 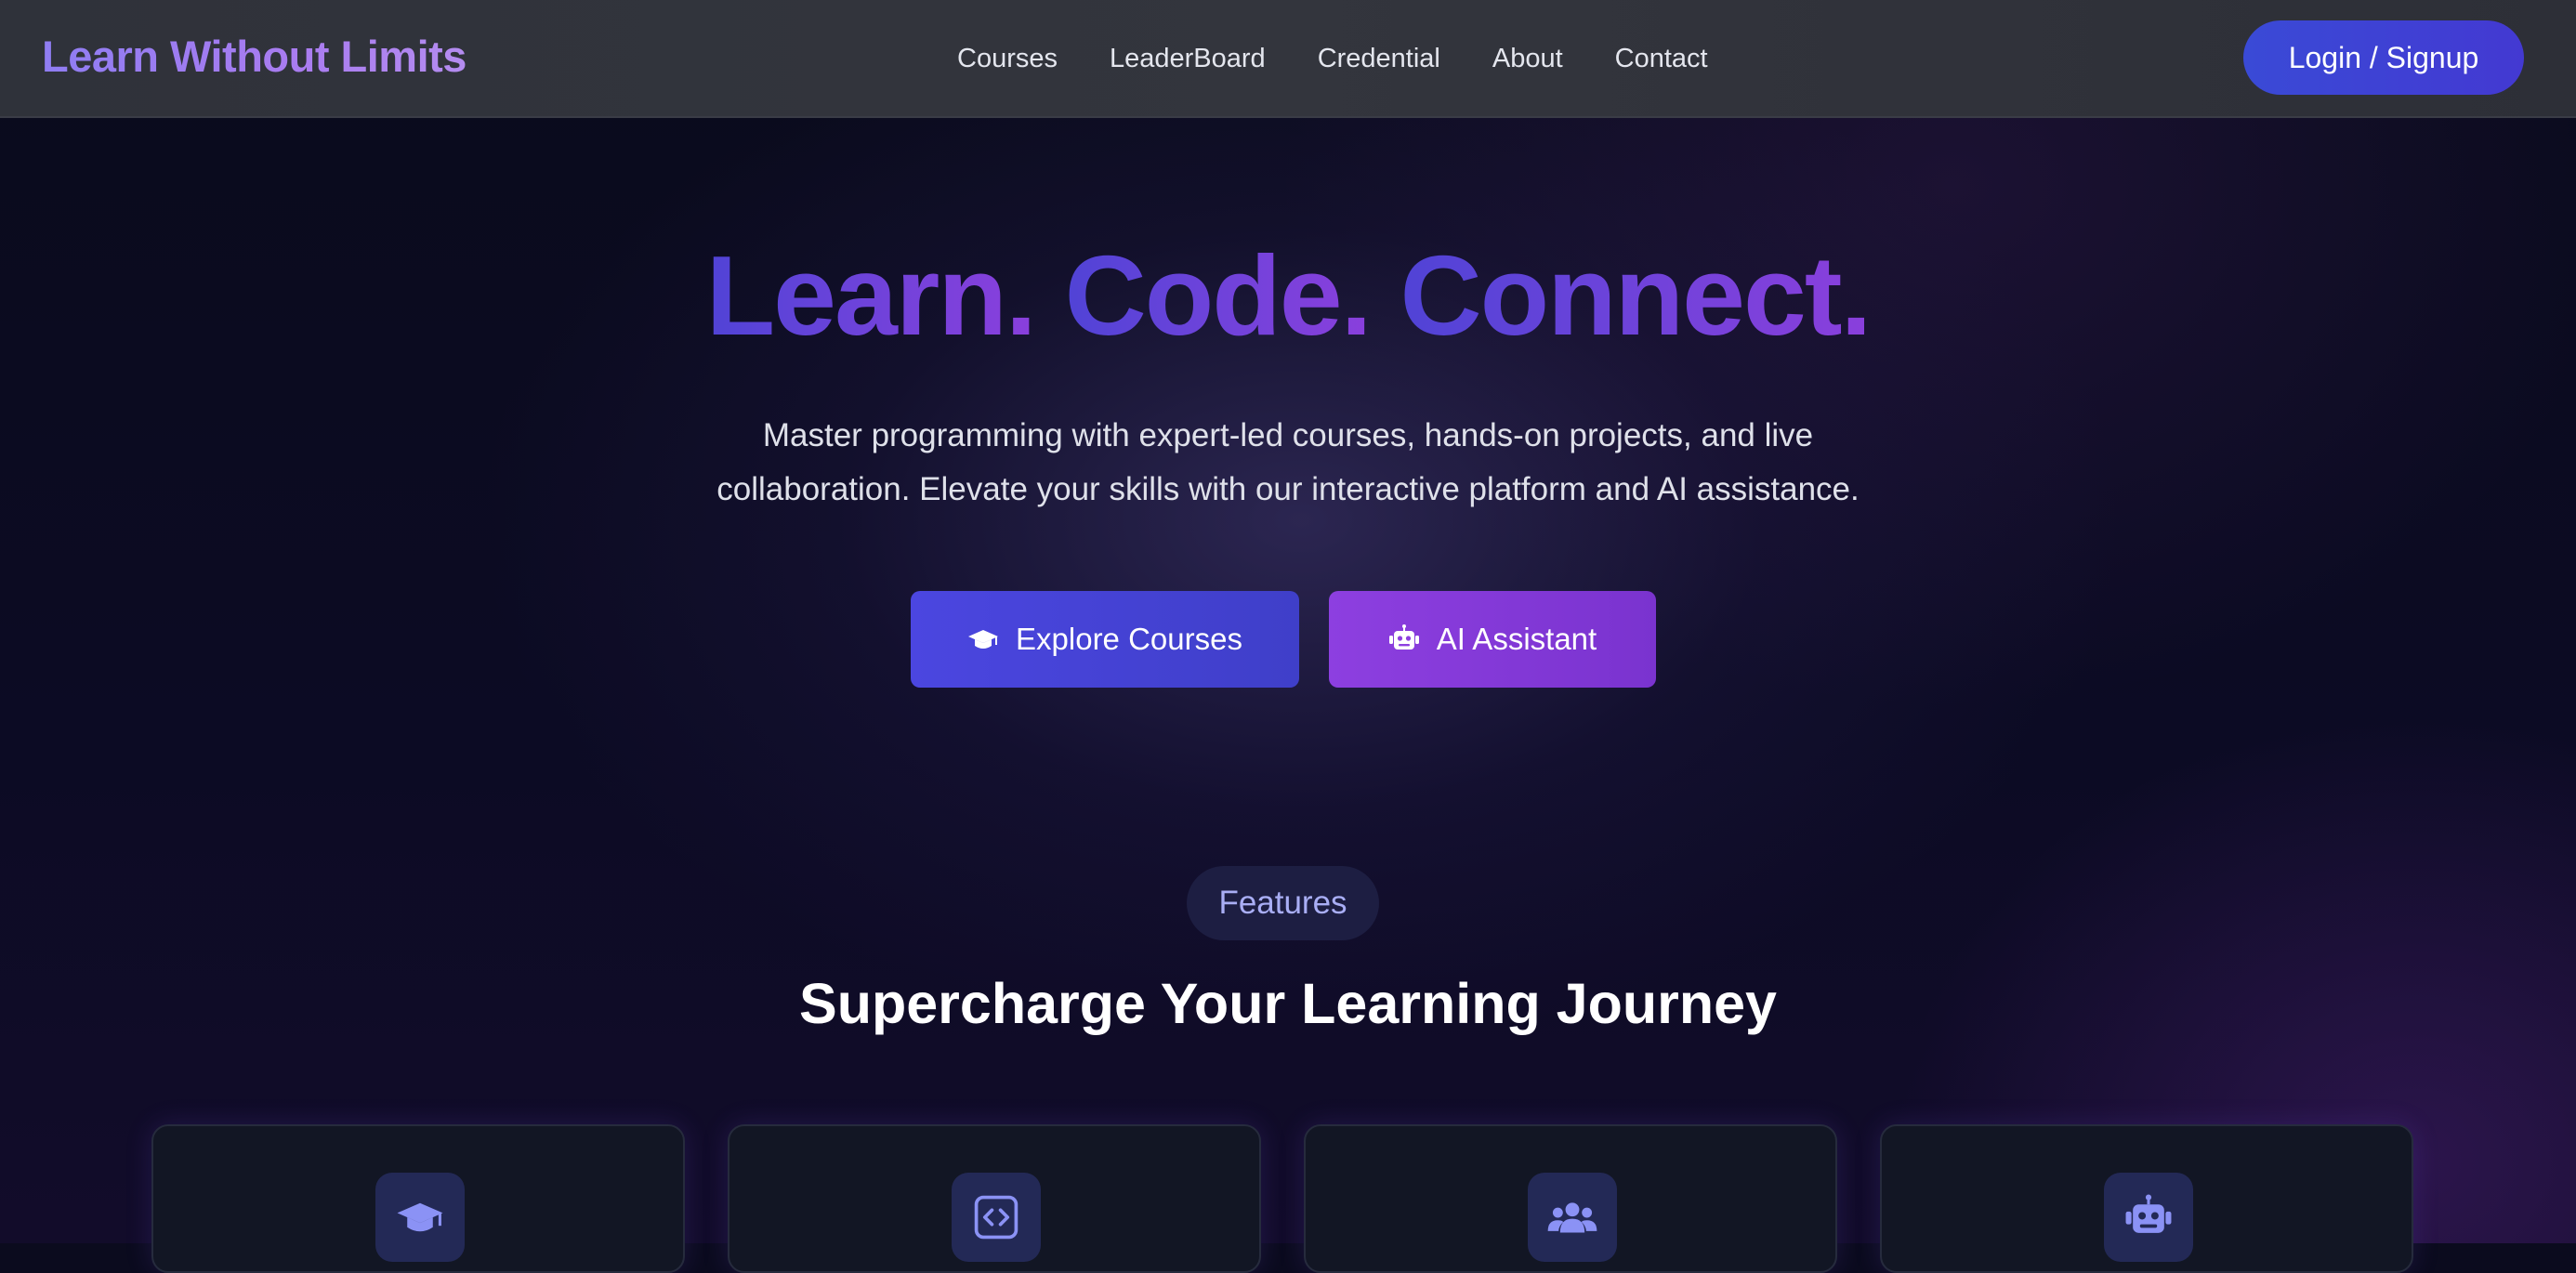 What do you see at coordinates (996, 1217) in the screenshot?
I see `code-icon` at bounding box center [996, 1217].